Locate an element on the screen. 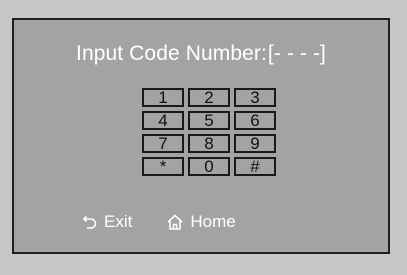 The height and width of the screenshot is (275, 407). key-label: 8 is located at coordinates (209, 143).